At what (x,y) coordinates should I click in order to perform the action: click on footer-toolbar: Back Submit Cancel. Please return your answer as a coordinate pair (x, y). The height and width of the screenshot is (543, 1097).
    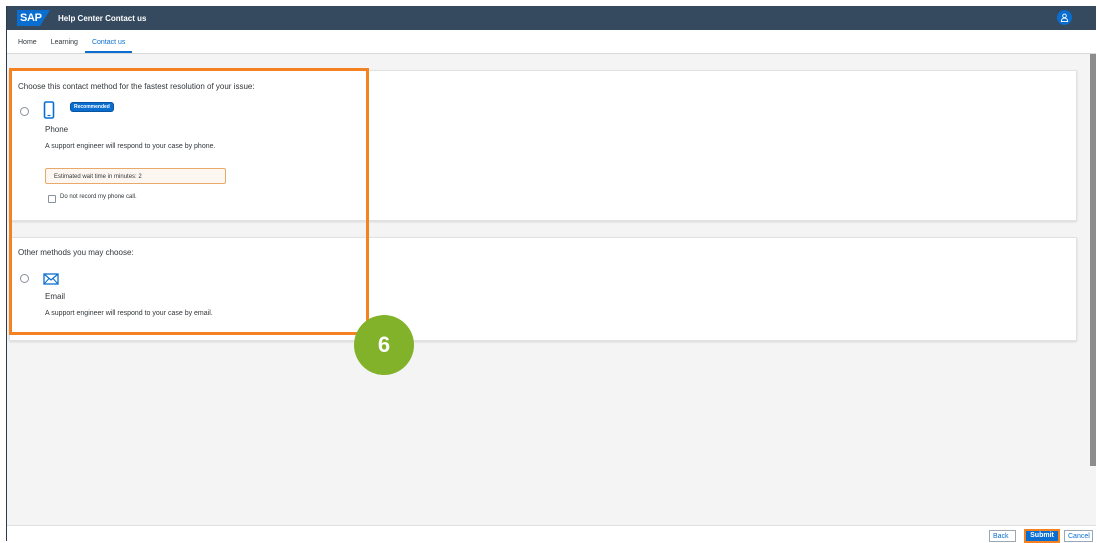
    Looking at the image, I should click on (551, 534).